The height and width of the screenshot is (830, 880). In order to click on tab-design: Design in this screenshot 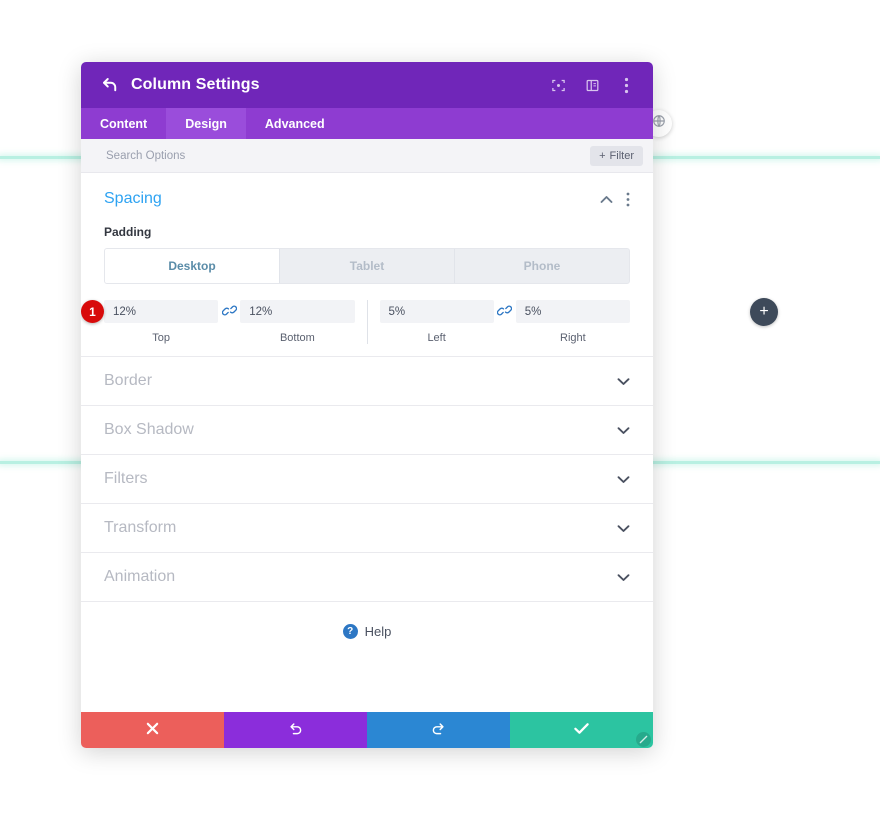, I will do `click(206, 123)`.